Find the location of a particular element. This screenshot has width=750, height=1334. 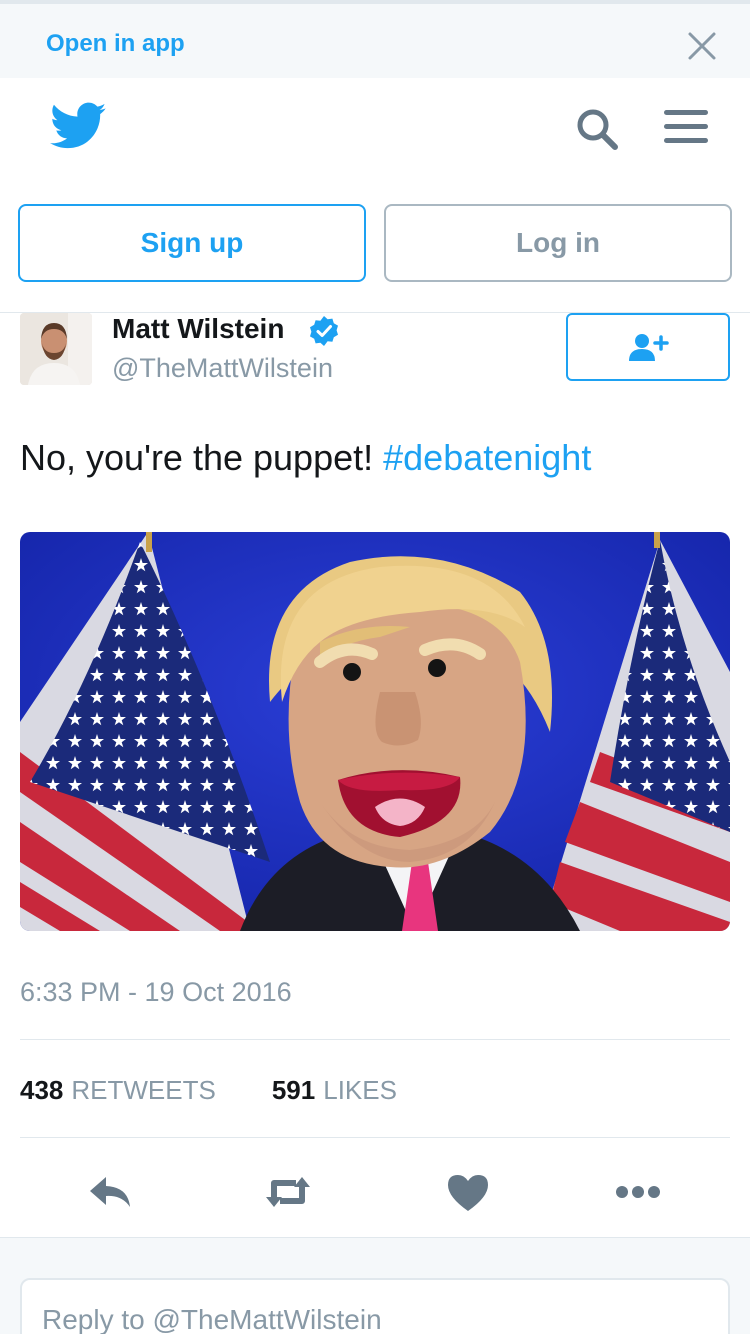

retweets-count: 438 is located at coordinates (42, 1090).